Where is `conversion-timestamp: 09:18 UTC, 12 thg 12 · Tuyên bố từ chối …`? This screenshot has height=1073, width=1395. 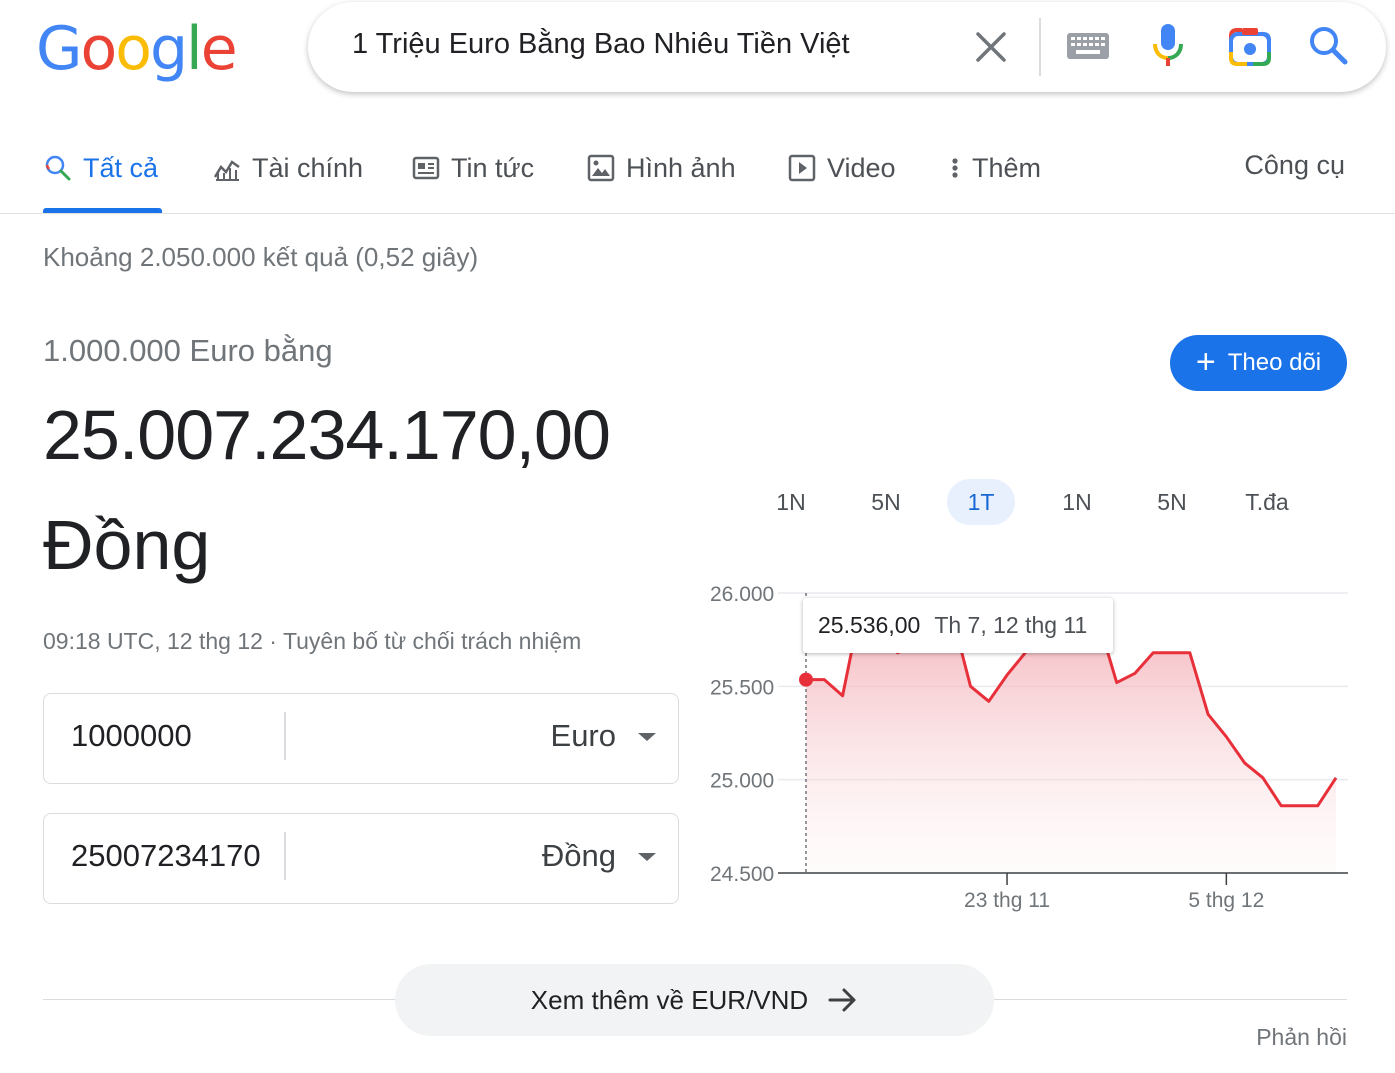 conversion-timestamp: 09:18 UTC, 12 thg 12 · Tuyên bố từ chối … is located at coordinates (312, 641).